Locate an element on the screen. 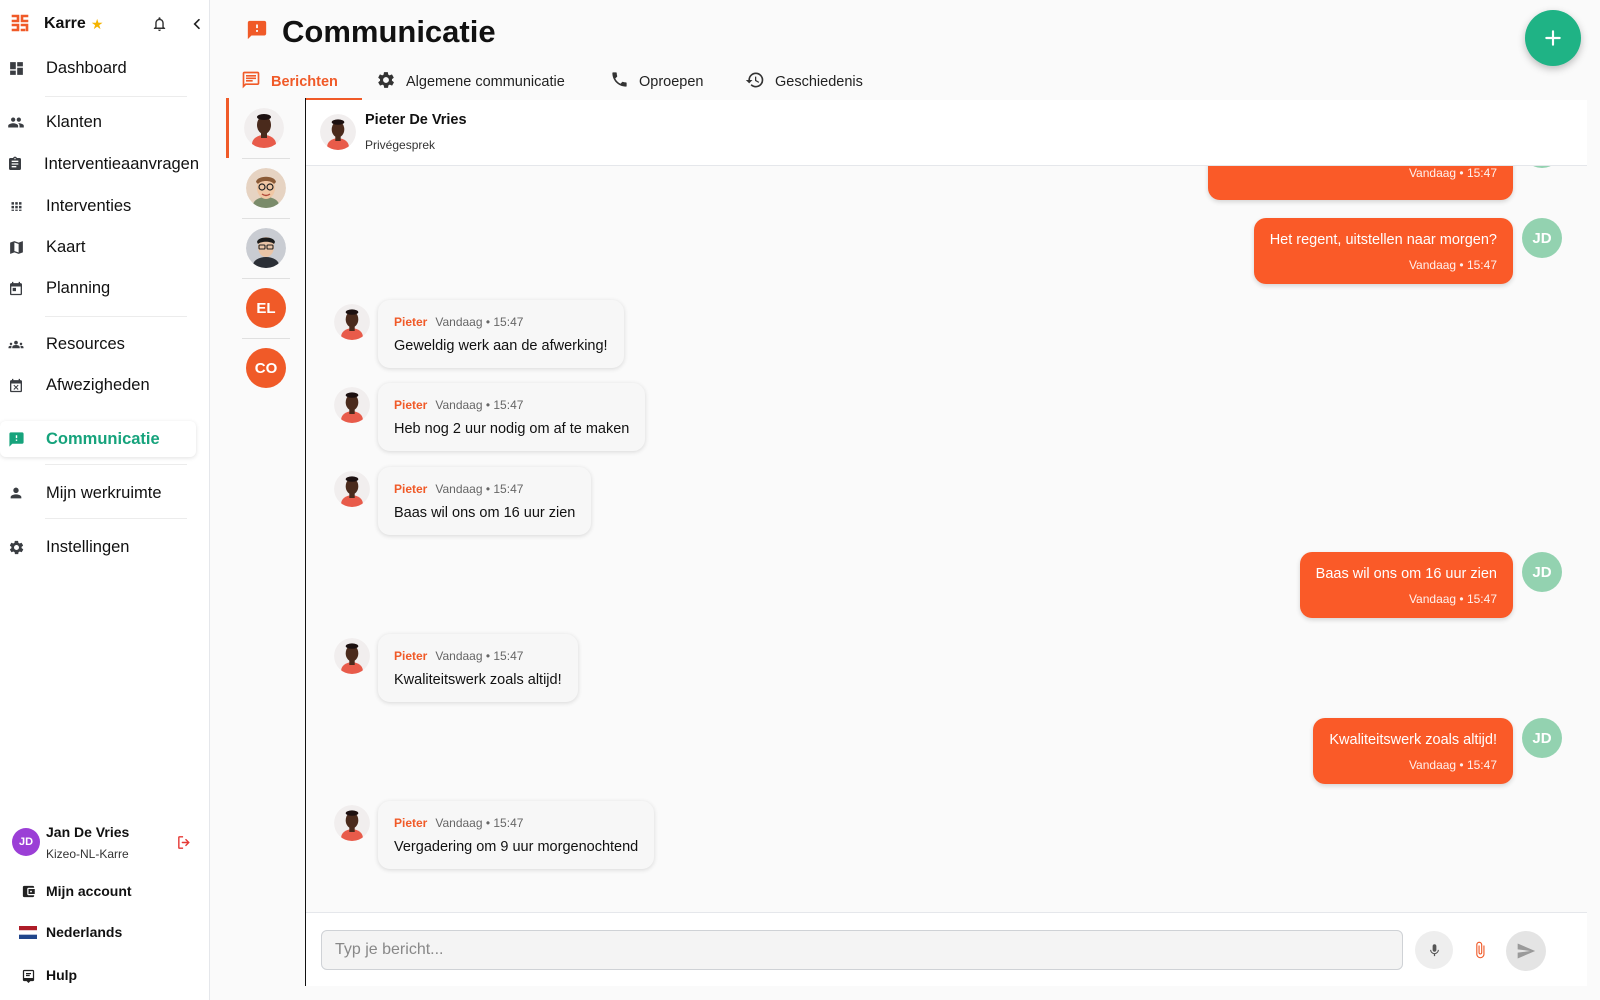 This screenshot has width=1600, height=1000. nav-instellingen: Instellingen is located at coordinates (98, 547).